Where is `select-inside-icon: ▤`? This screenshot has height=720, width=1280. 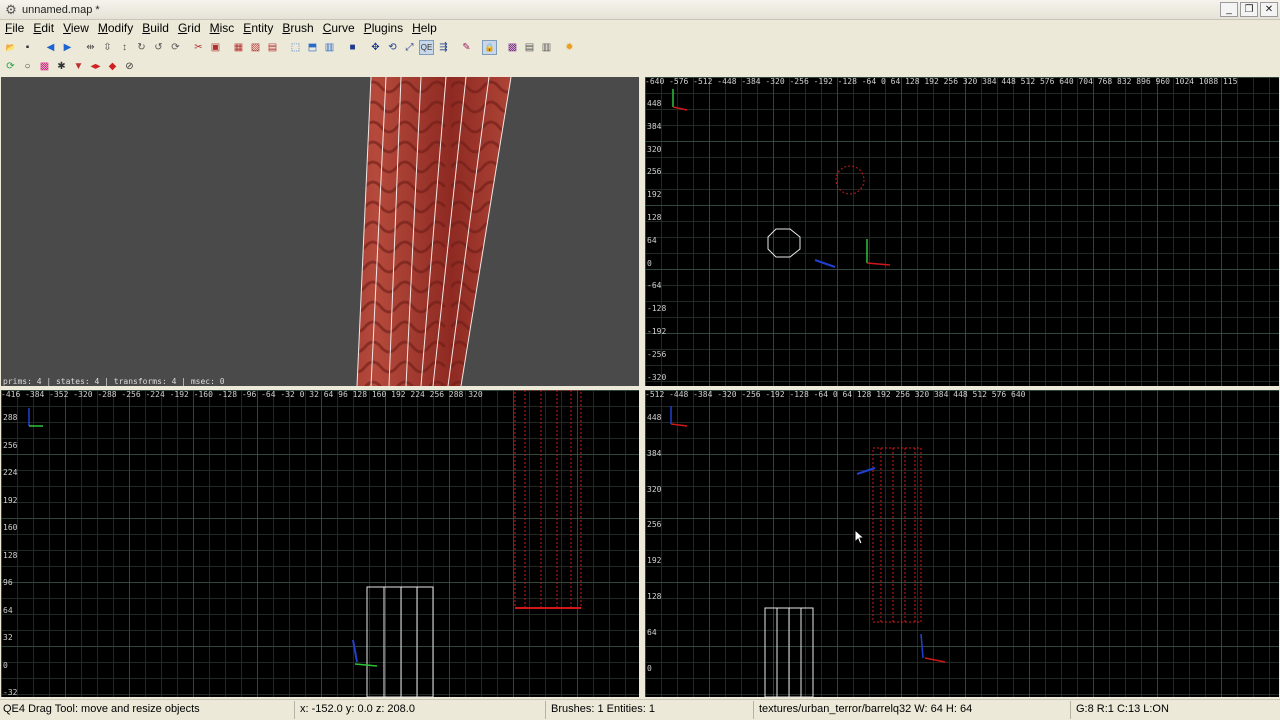
select-inside-icon: ▤ is located at coordinates (272, 47).